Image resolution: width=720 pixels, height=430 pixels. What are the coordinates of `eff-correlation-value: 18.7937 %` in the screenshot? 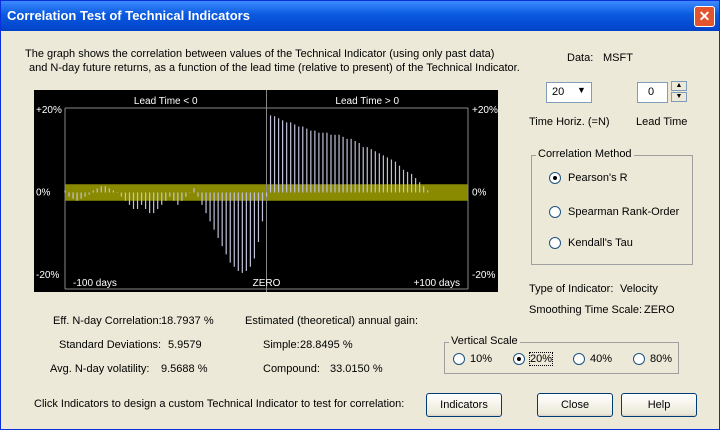 It's located at (187, 321).